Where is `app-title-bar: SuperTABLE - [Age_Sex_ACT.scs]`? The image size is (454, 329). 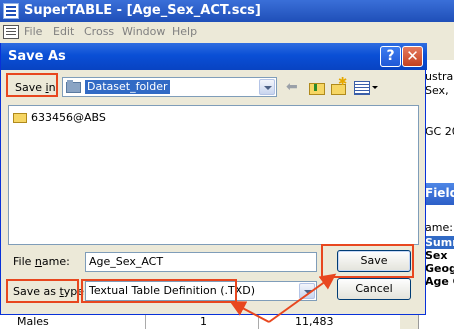
app-title-bar: SuperTABLE - [Age_Sex_ACT.scs] is located at coordinates (227, 11).